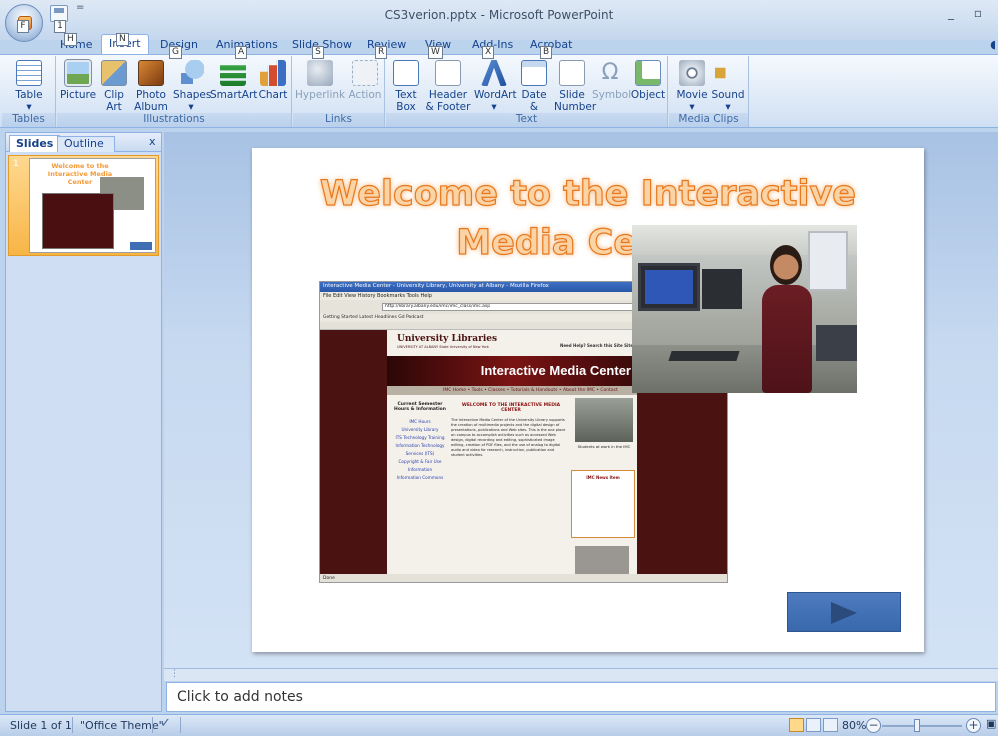  I want to click on slide-number-label: Slide Number, so click(575, 101).